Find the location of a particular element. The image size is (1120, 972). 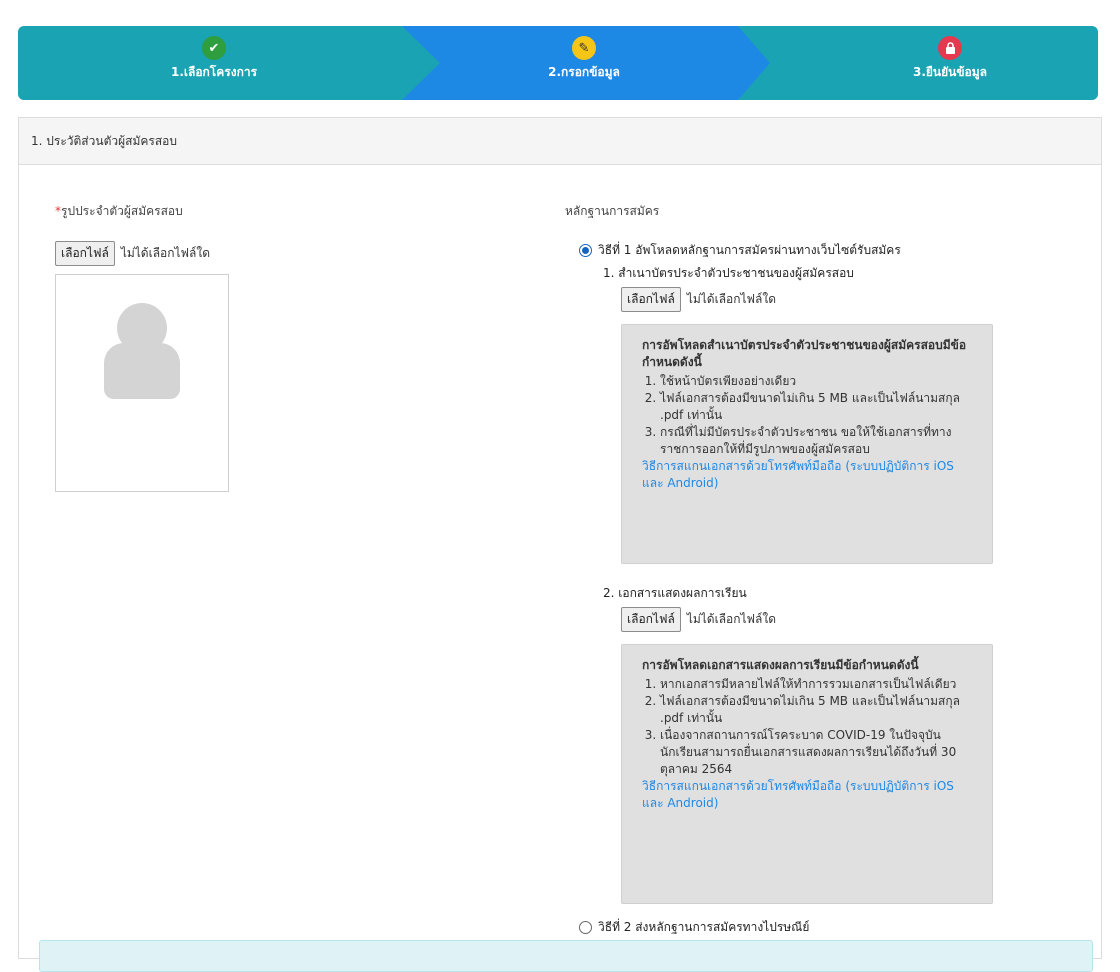

method2-radio is located at coordinates (585, 927).